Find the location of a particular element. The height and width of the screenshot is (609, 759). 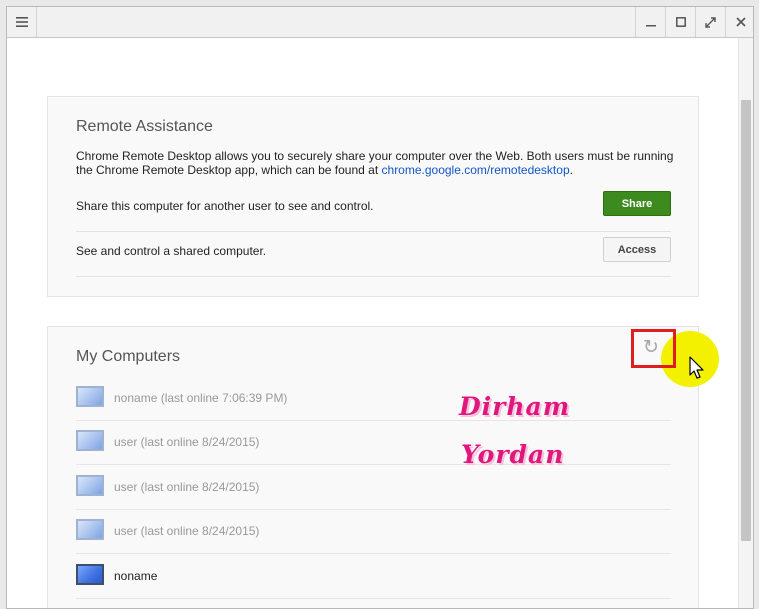

access-button: Access is located at coordinates (637, 249).